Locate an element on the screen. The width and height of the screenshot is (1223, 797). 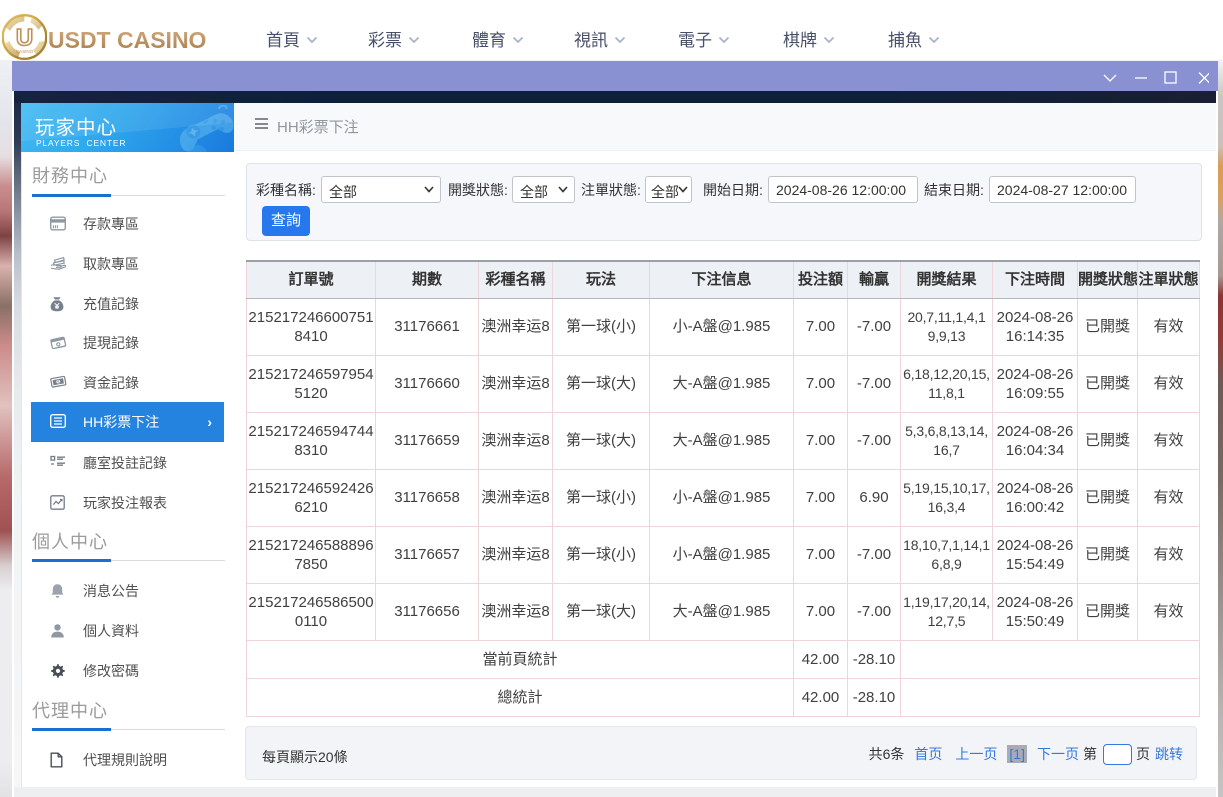
svg-text: CASINO is located at coordinates (25, 51).